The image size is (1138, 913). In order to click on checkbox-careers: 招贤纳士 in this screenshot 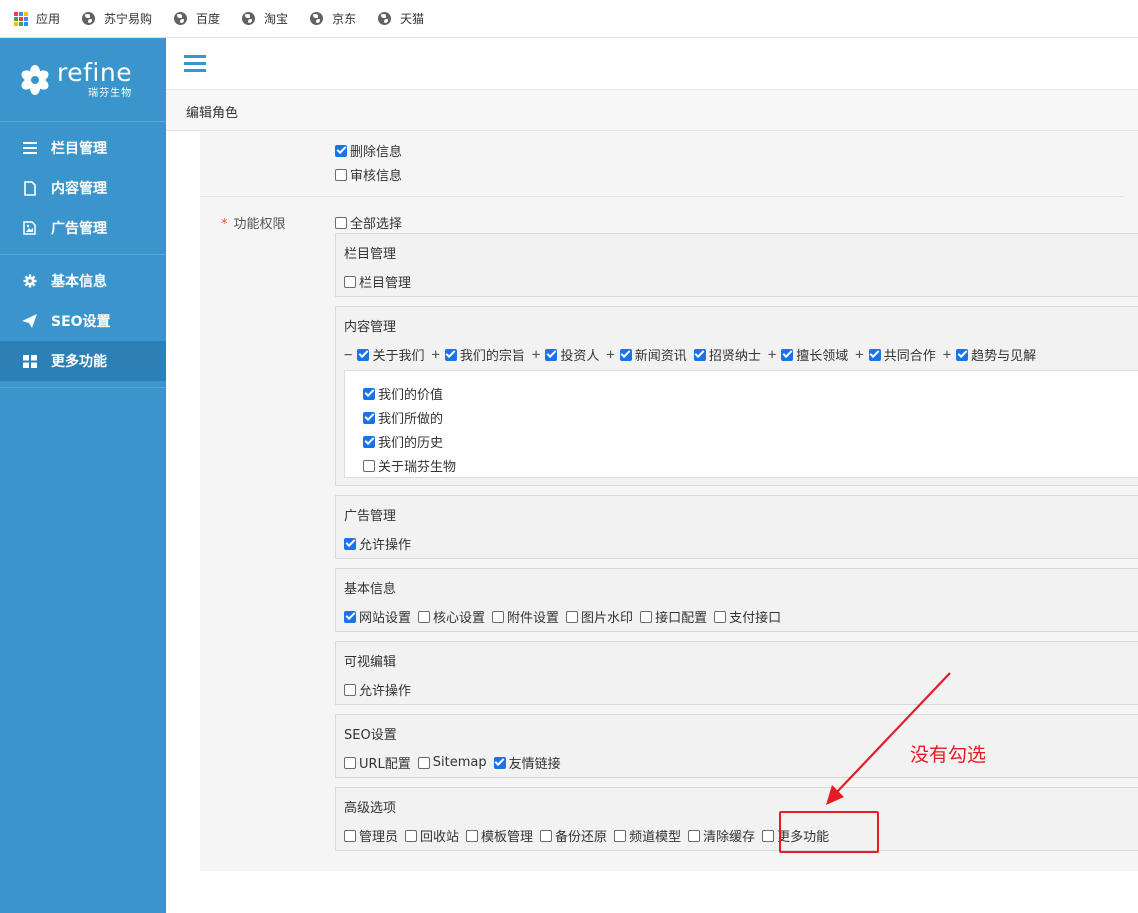, I will do `click(727, 354)`.